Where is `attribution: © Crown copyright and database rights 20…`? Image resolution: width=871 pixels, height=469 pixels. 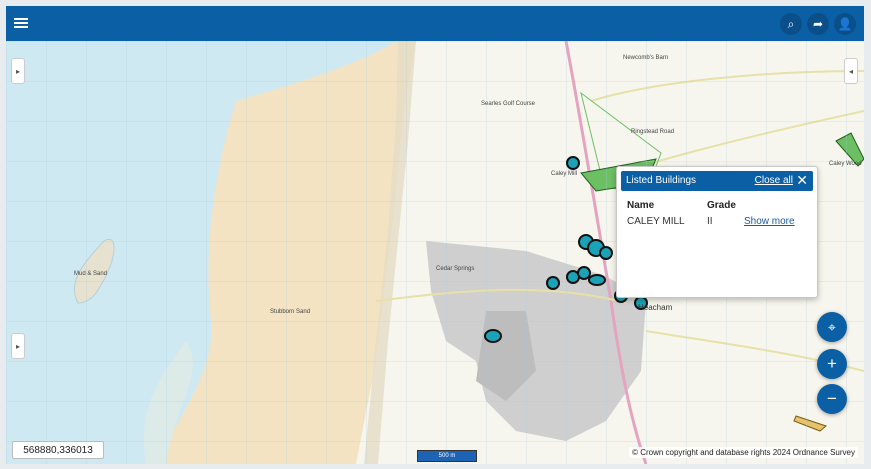 attribution: © Crown copyright and database rights 20… is located at coordinates (743, 452).